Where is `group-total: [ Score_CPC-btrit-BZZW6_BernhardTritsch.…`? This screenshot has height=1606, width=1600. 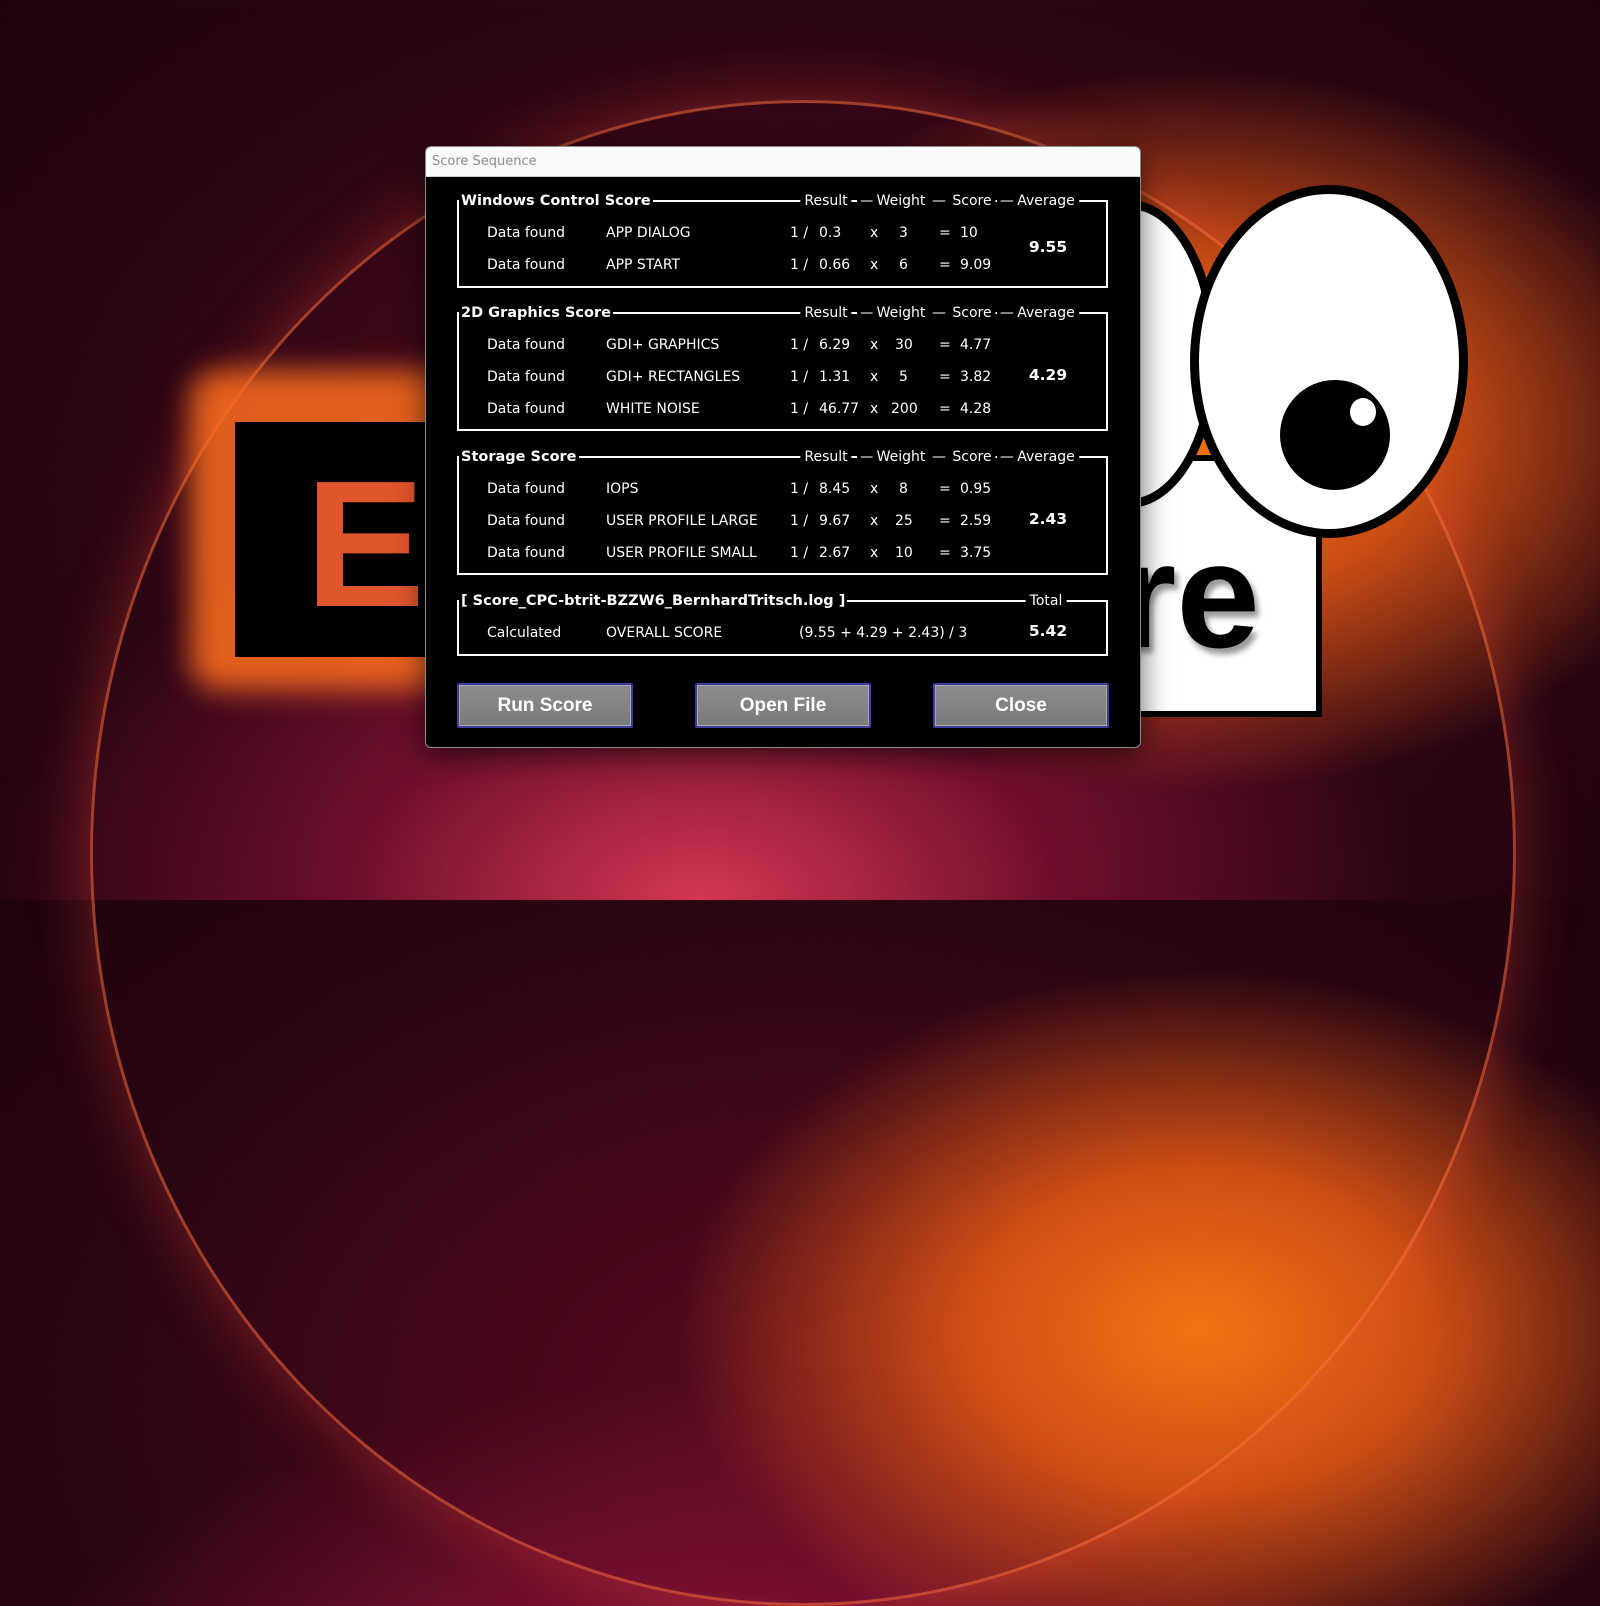
group-total: [ Score_CPC-btrit-BZZW6_BernhardTritsch.… is located at coordinates (782, 623).